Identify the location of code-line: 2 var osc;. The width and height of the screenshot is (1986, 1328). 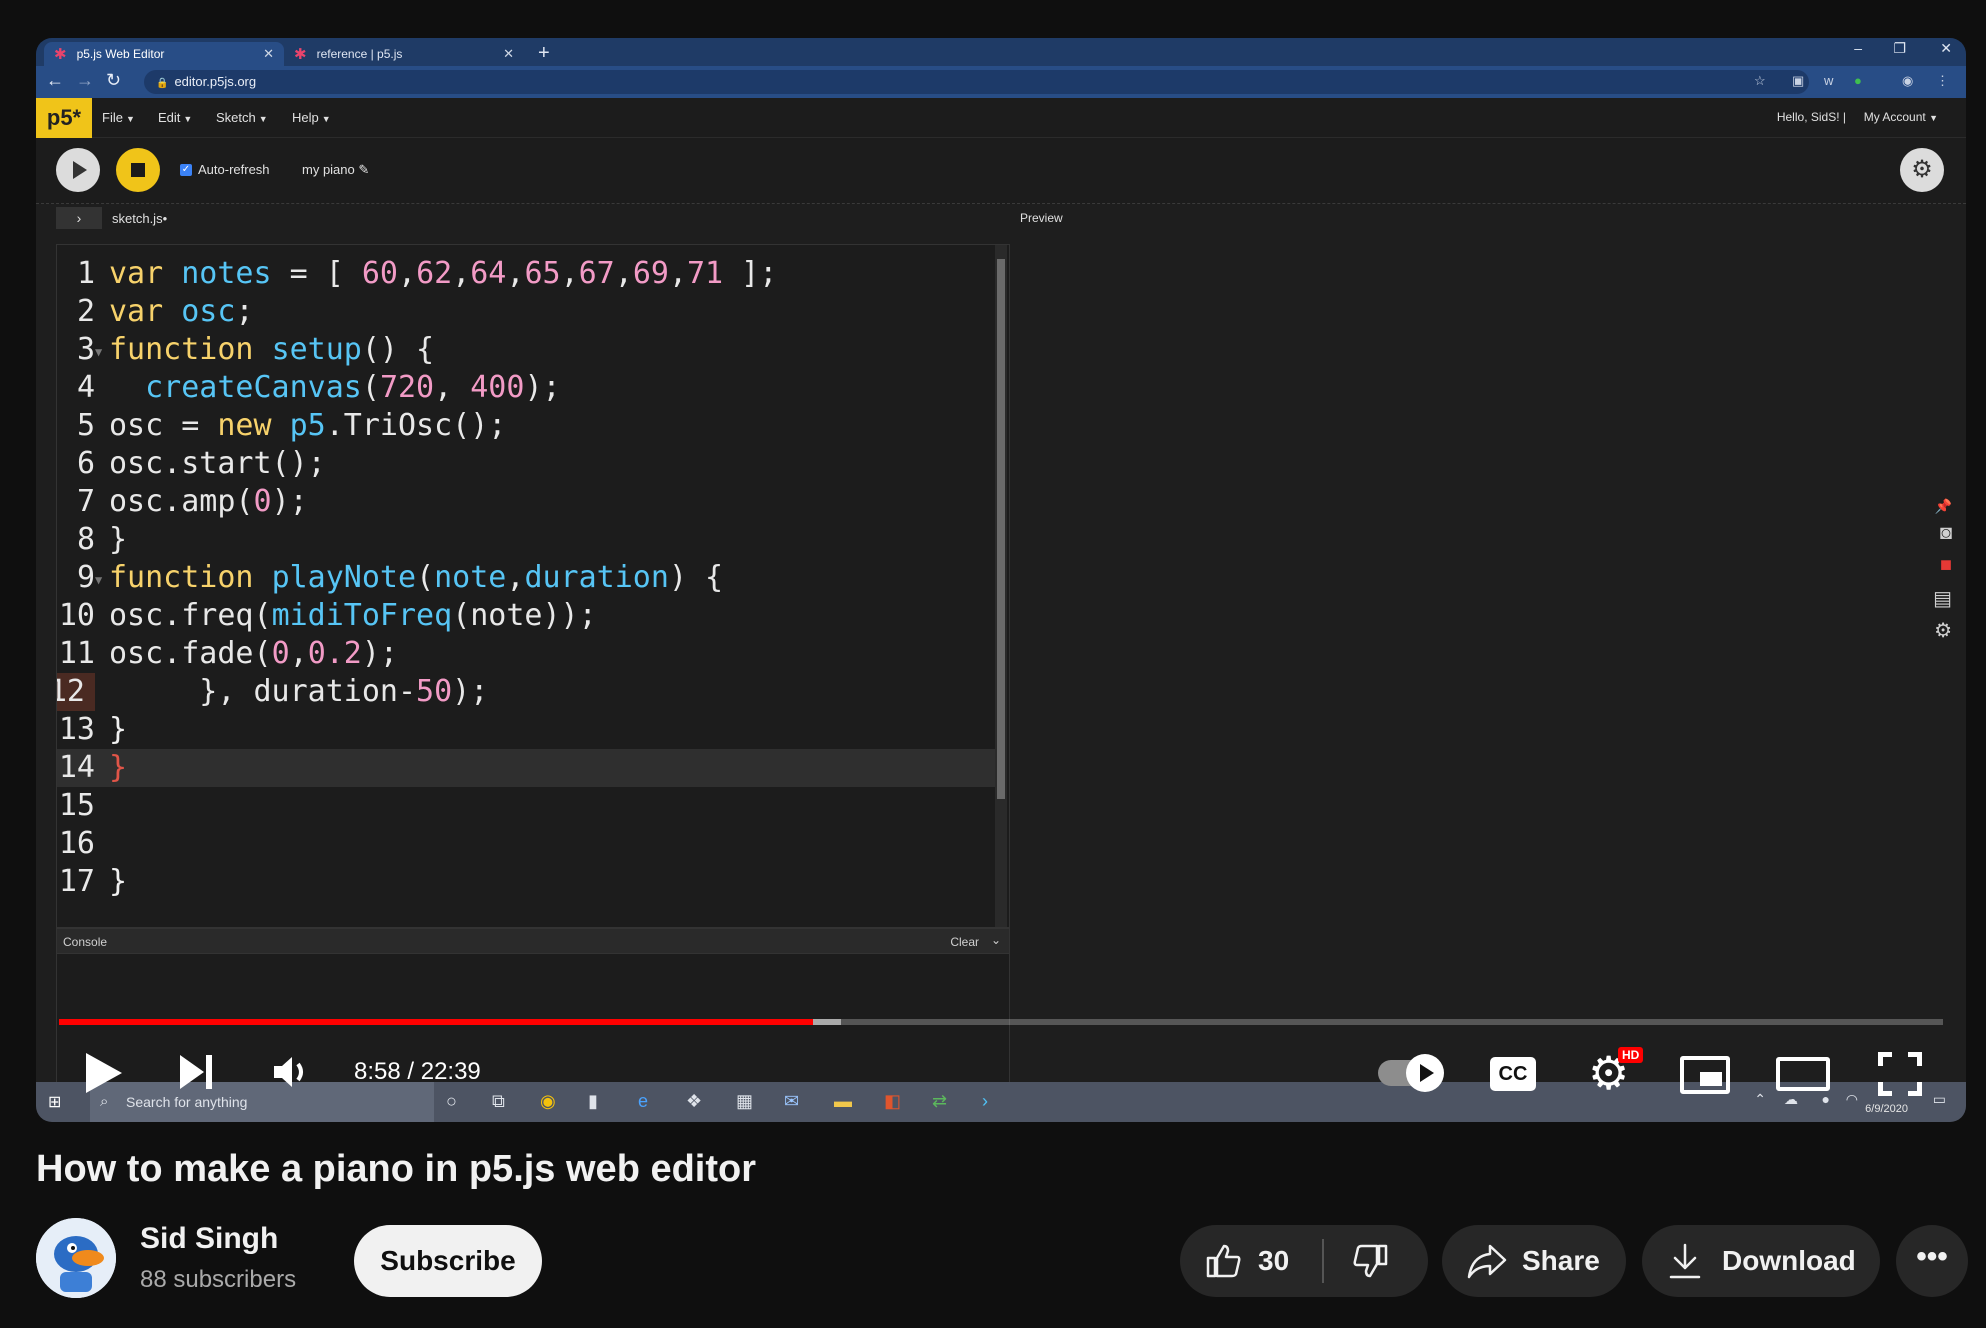
(527, 312).